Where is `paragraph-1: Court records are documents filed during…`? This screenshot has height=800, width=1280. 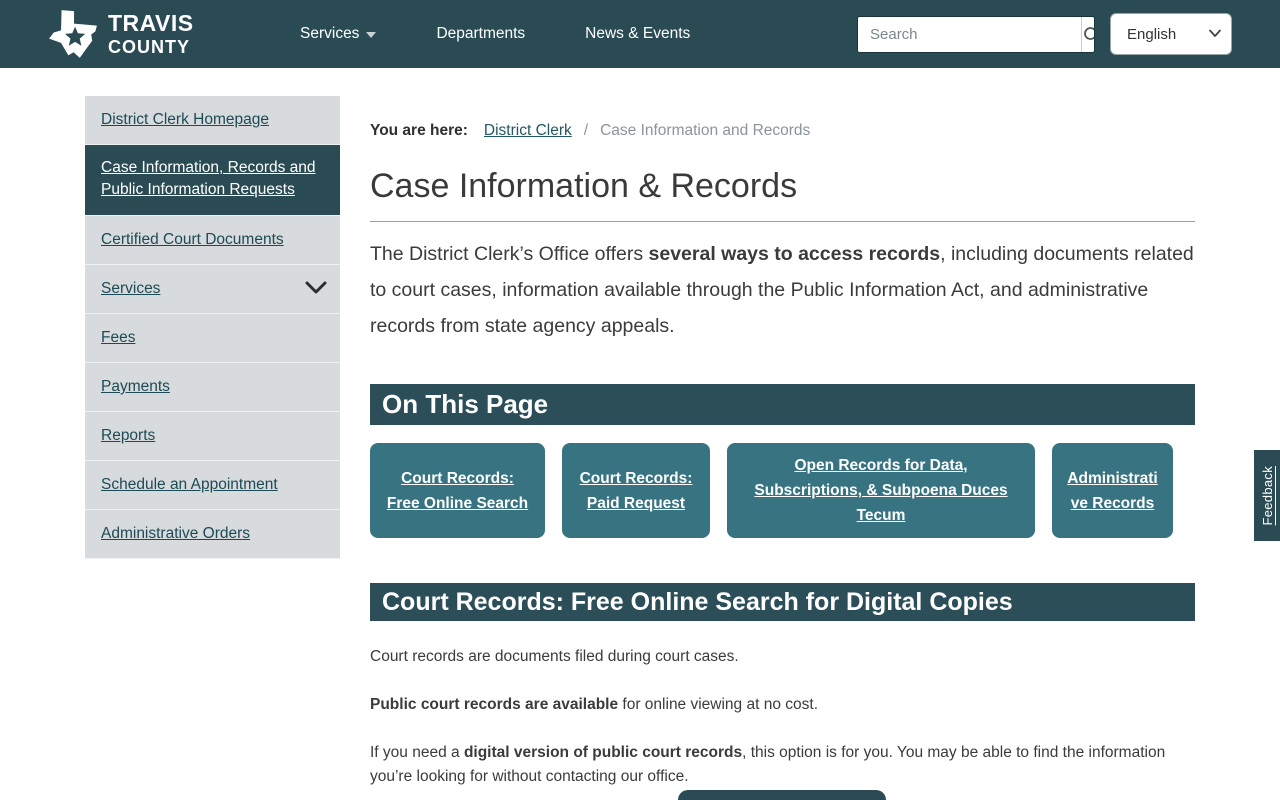
paragraph-1: Court records are documents filed during… is located at coordinates (554, 656).